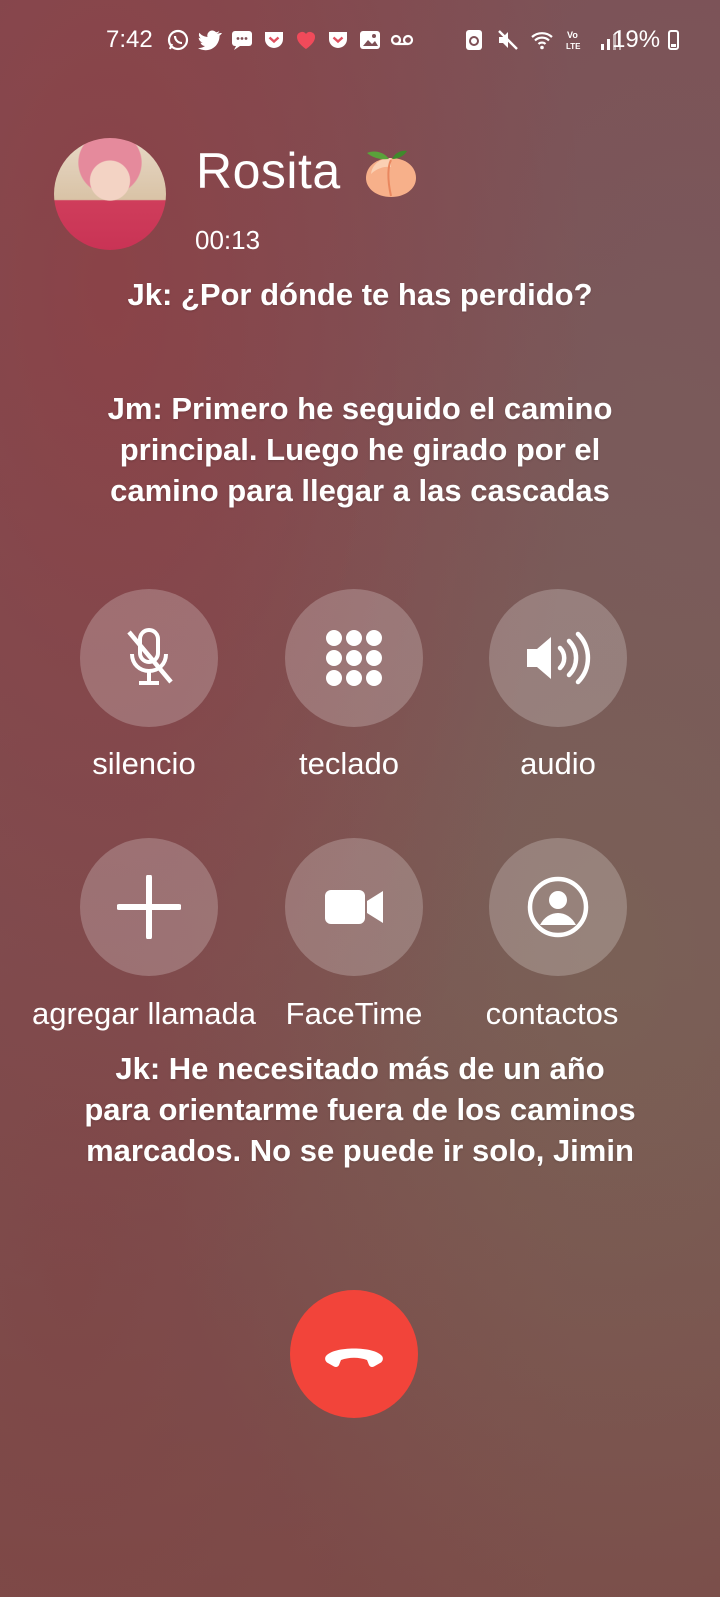 Image resolution: width=720 pixels, height=1597 pixels. I want to click on contact-icon, so click(558, 907).